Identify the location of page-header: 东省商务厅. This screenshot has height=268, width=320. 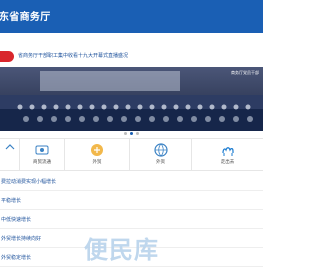
(131, 16).